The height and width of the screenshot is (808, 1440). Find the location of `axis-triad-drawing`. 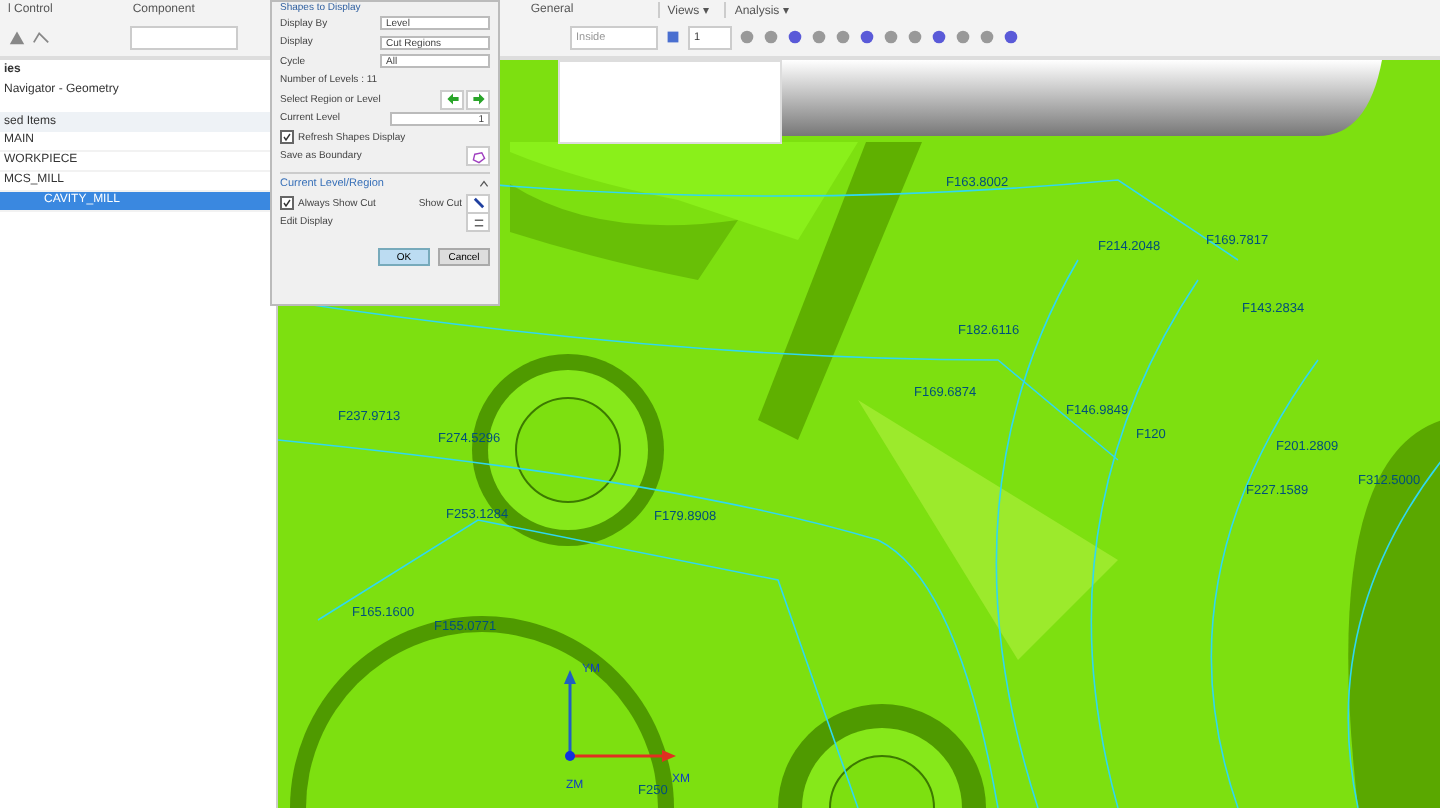

axis-triad-drawing is located at coordinates (618, 718).